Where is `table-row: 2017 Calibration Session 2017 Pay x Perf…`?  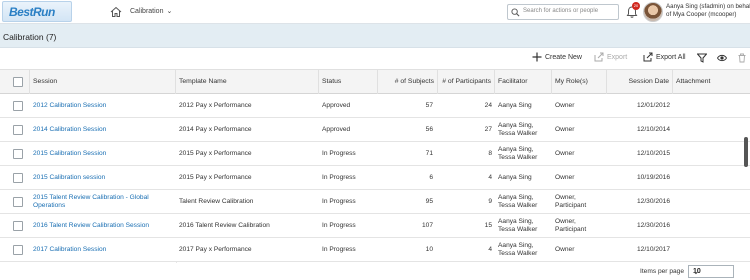
table-row: 2017 Calibration Session 2017 Pay x Perf… is located at coordinates (375, 250).